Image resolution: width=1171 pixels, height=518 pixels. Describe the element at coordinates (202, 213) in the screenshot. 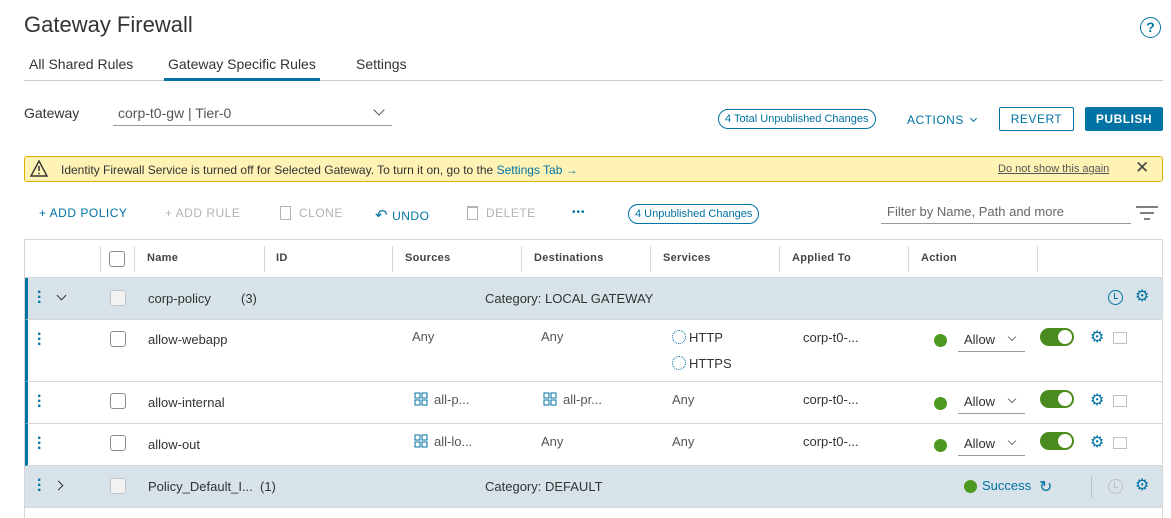

I see `add-rule-button: + ADD RULE` at that location.